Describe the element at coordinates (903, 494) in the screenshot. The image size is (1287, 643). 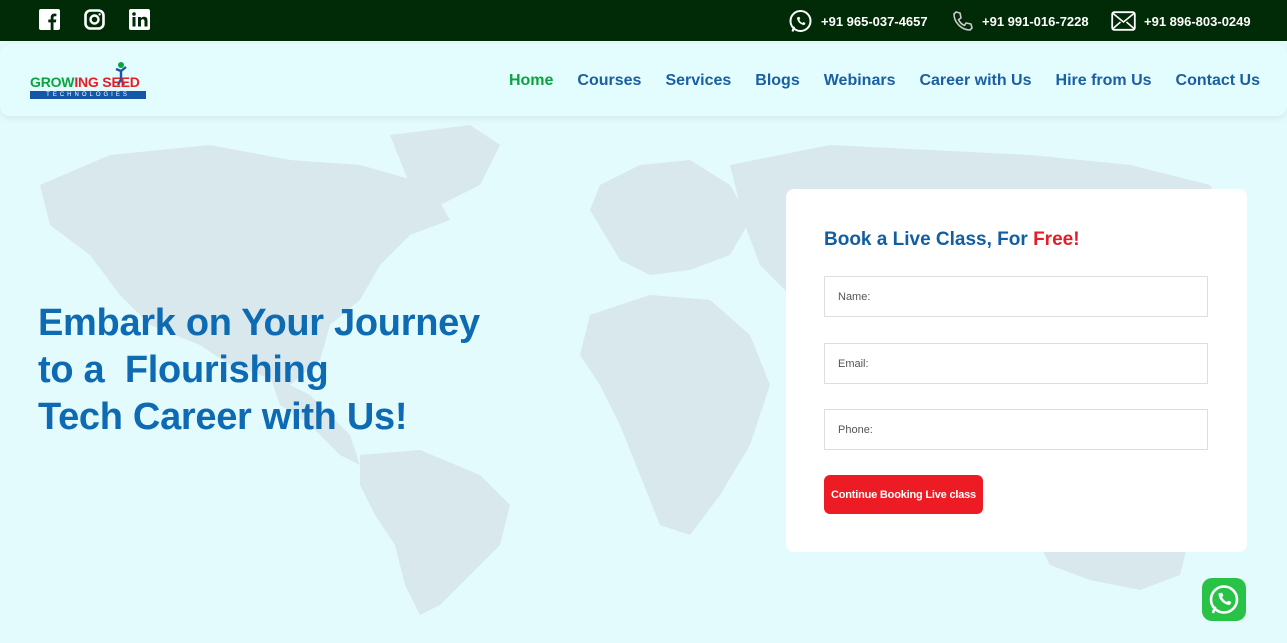
I see `continue-booking-button: Continue Booking Live class` at that location.